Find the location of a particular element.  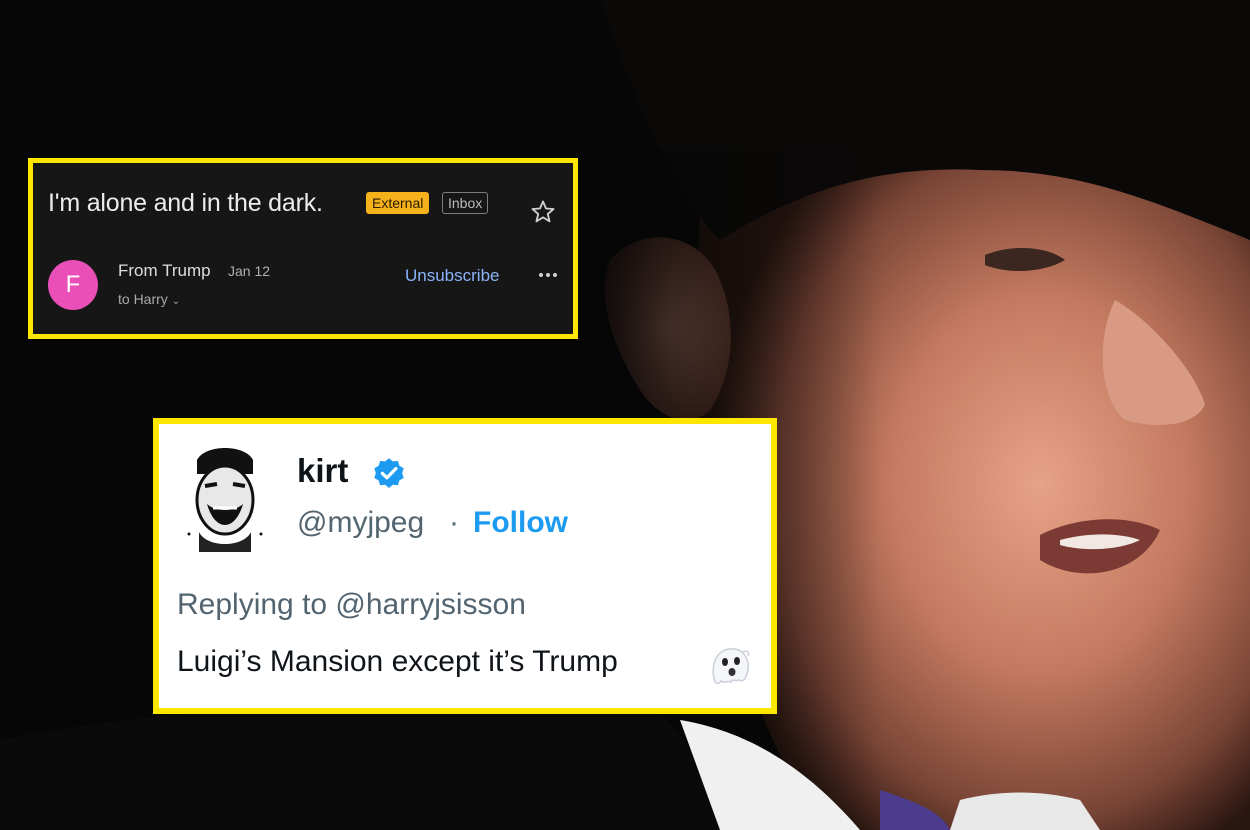

verified-badge-icon is located at coordinates (389, 473).